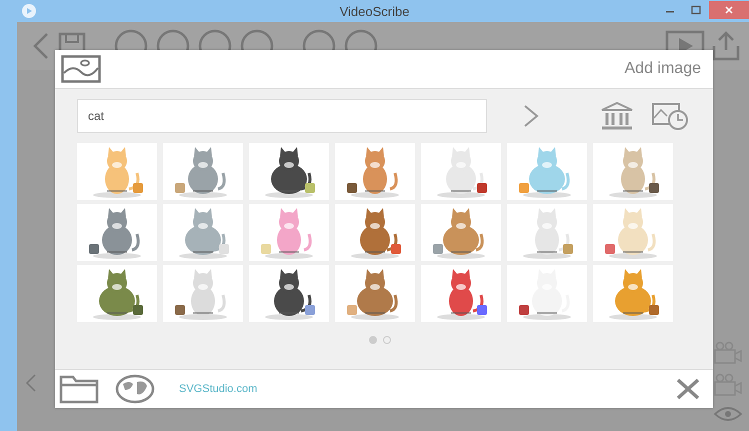 The image size is (749, 431). What do you see at coordinates (662, 69) in the screenshot?
I see `dialog-title: Add image` at bounding box center [662, 69].